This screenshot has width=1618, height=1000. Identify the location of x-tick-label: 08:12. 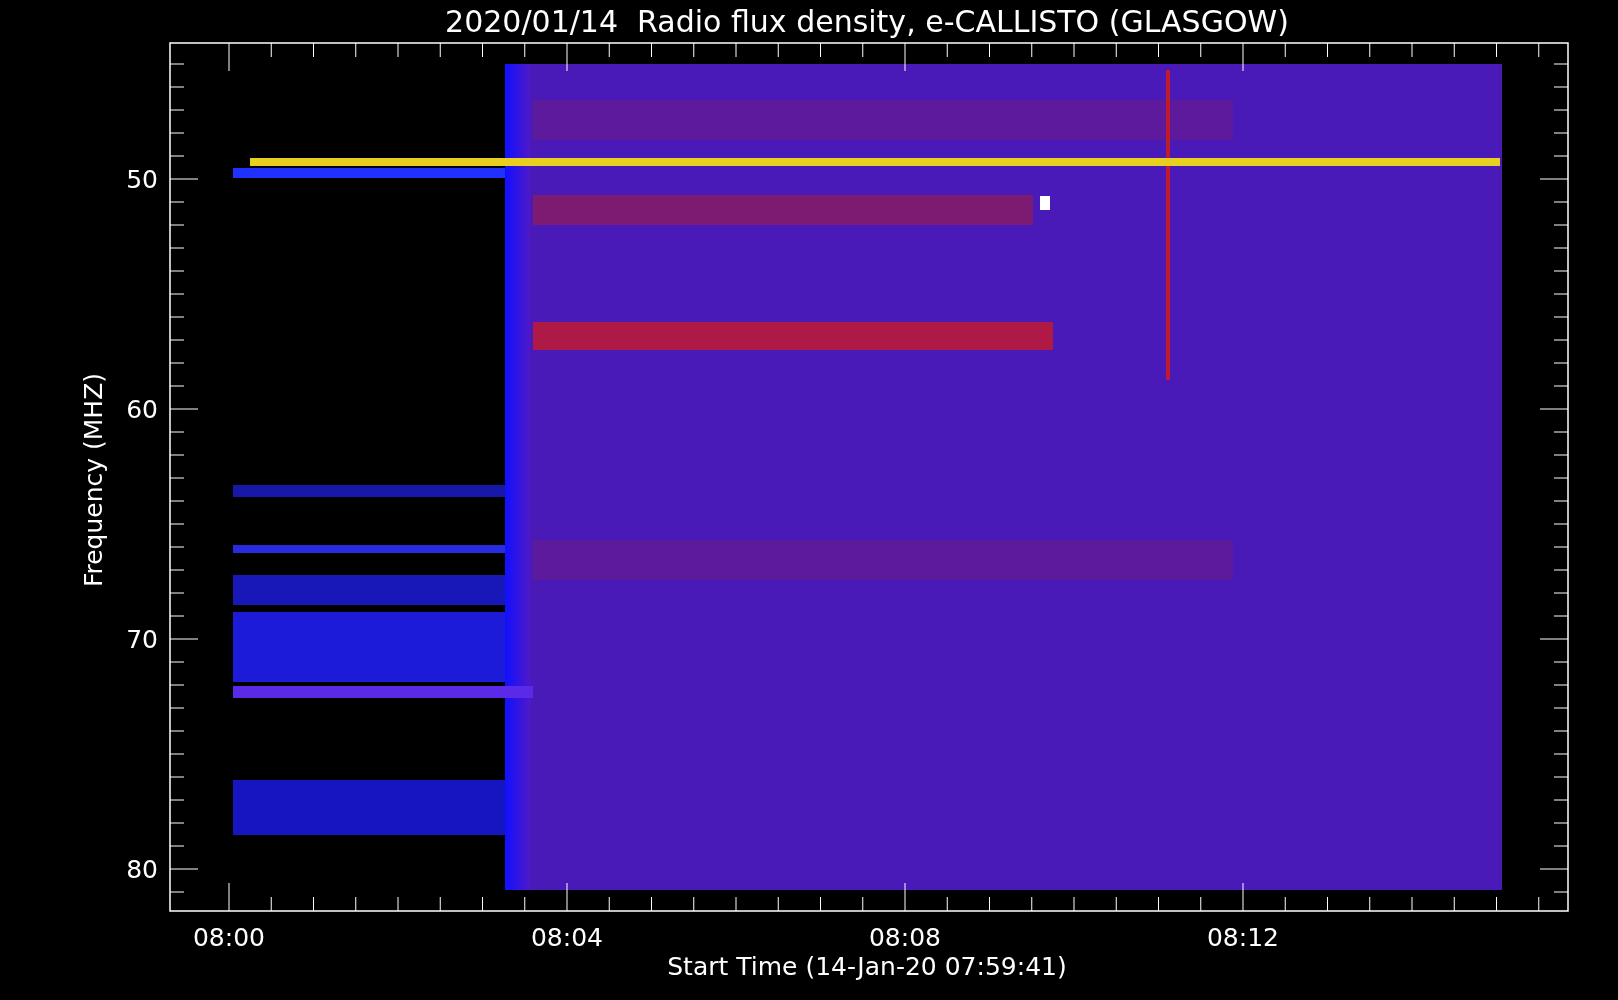
(1243, 937).